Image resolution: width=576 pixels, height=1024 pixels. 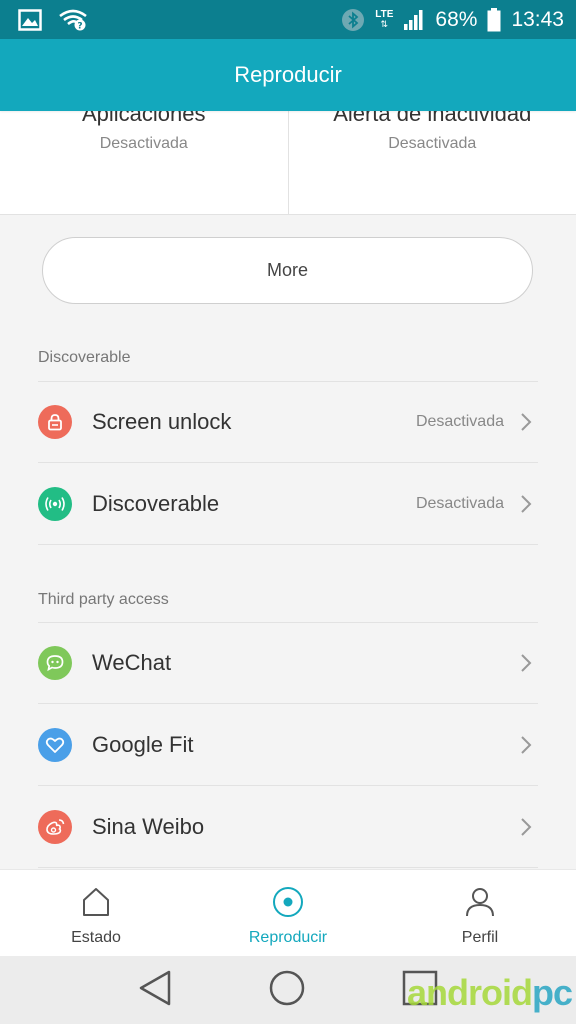 What do you see at coordinates (162, 421) in the screenshot?
I see `list-item-label: Screen unlock` at bounding box center [162, 421].